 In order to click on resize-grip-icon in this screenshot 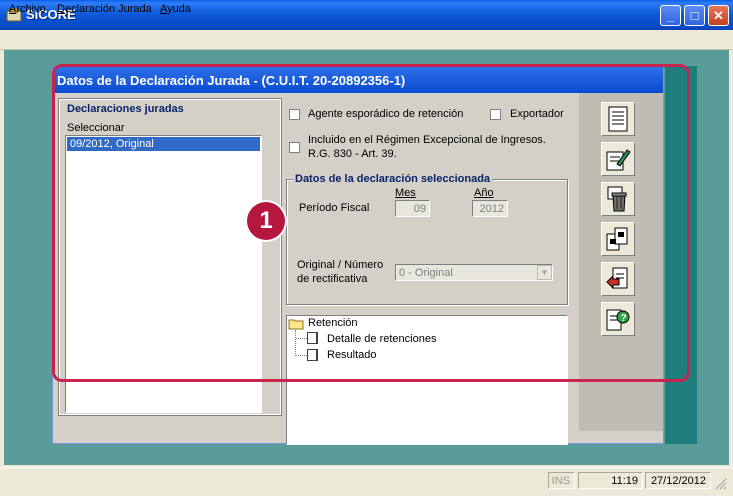, I will do `click(720, 483)`.